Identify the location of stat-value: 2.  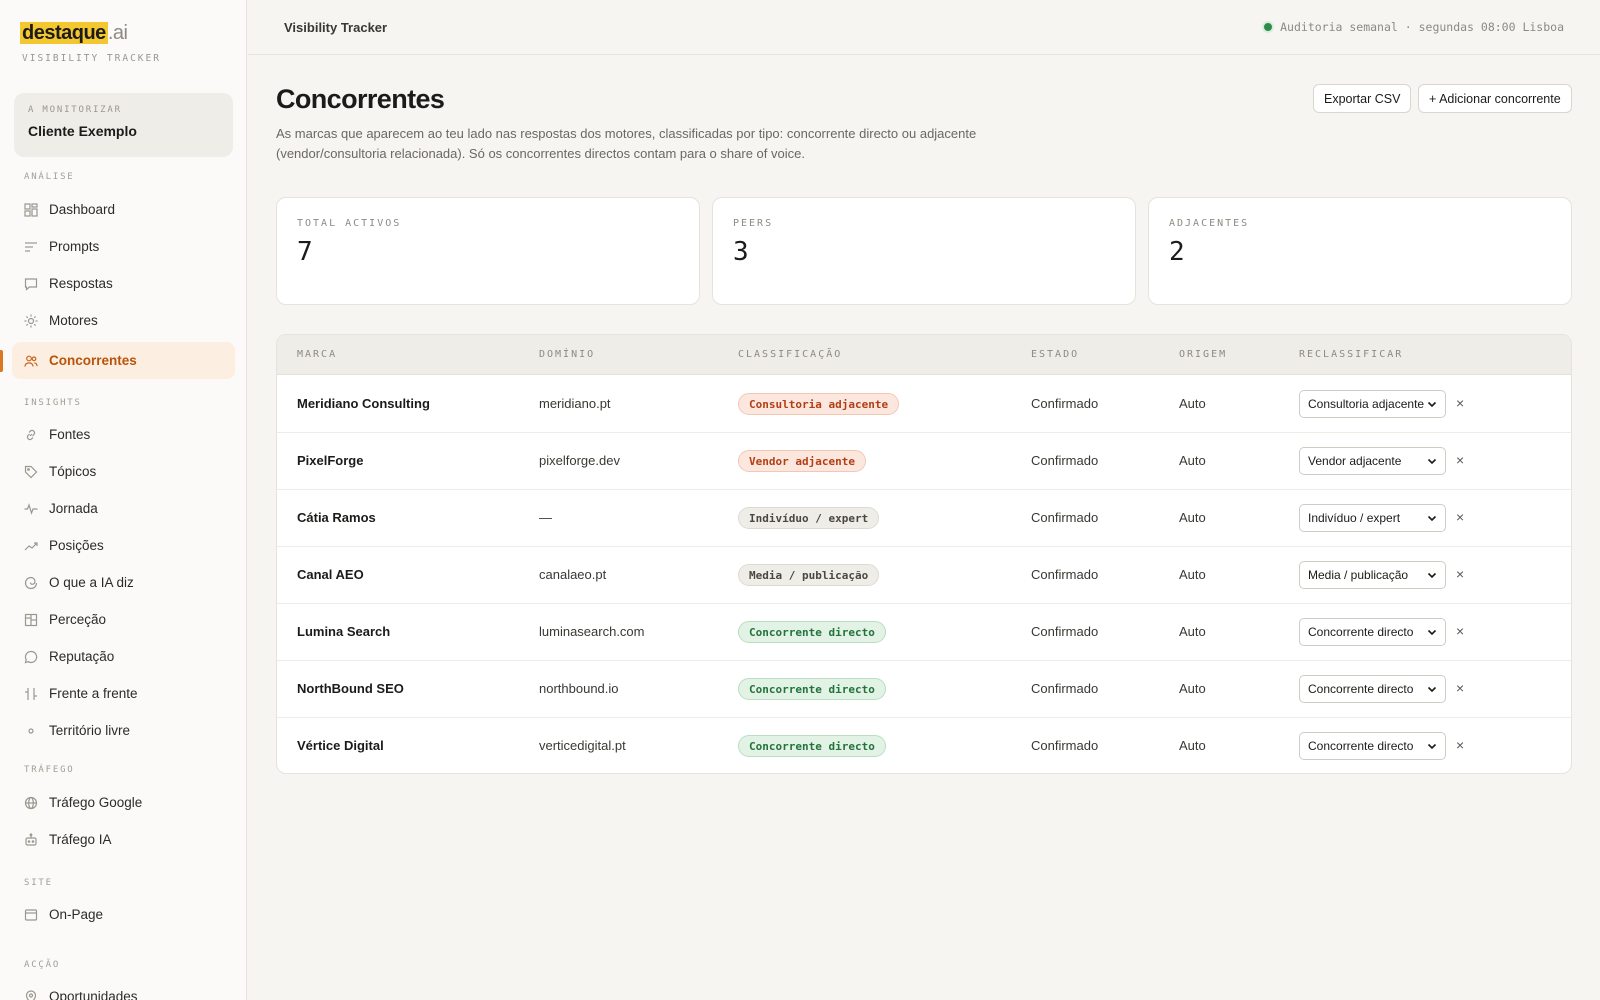
(1177, 252).